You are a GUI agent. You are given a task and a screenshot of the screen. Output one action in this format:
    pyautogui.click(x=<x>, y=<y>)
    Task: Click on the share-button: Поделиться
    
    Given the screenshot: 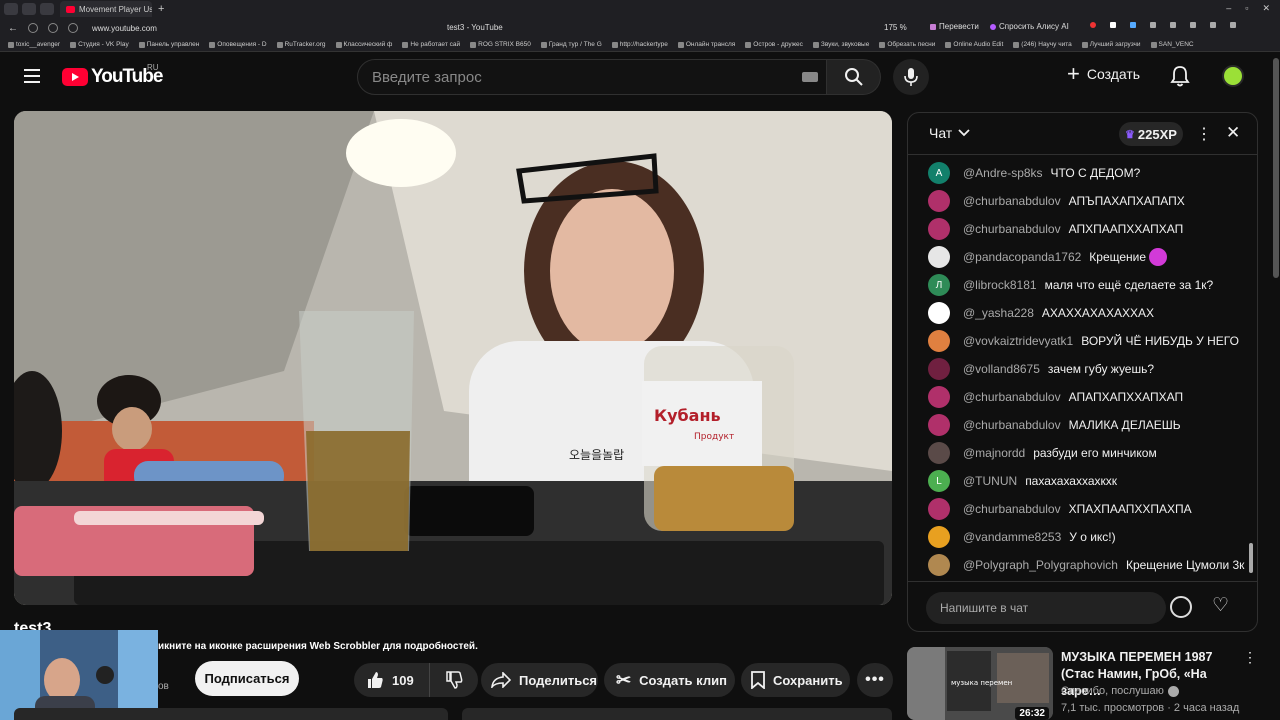 What is the action you would take?
    pyautogui.click(x=539, y=680)
    